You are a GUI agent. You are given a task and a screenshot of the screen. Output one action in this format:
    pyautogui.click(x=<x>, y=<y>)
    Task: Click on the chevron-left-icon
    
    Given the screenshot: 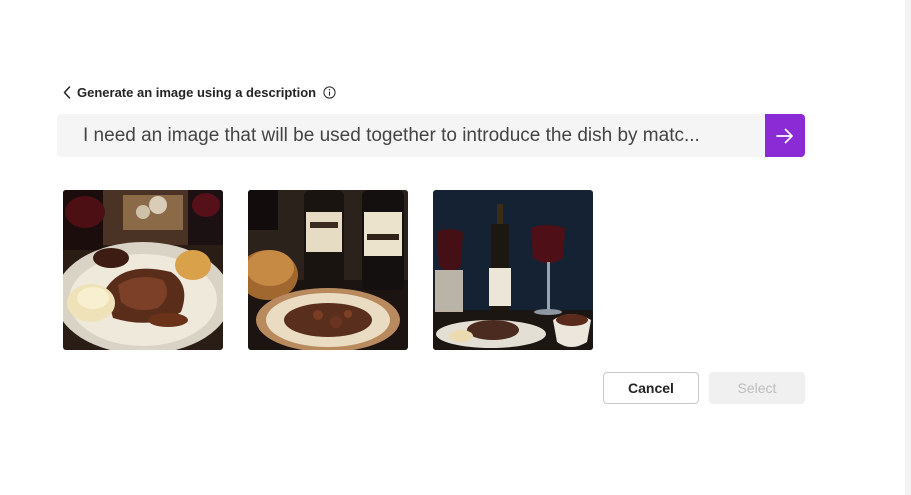 What is the action you would take?
    pyautogui.click(x=67, y=92)
    